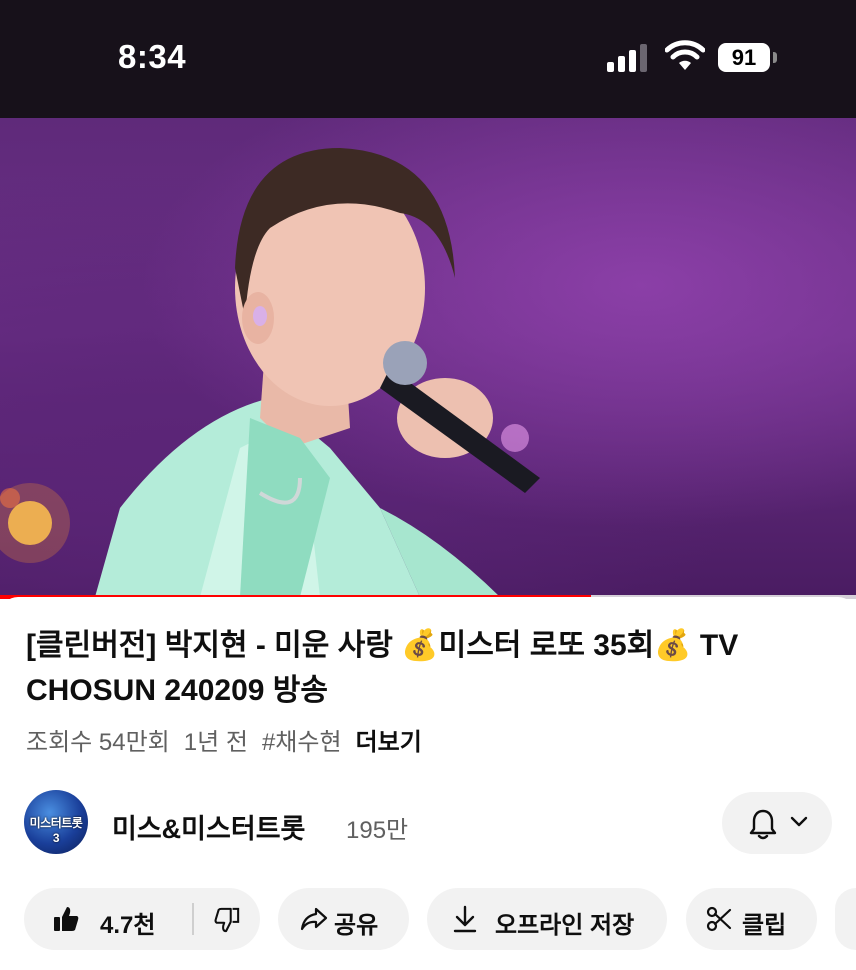 The image size is (856, 970). I want to click on channel-avatar: 미스터트롯3, so click(56, 822).